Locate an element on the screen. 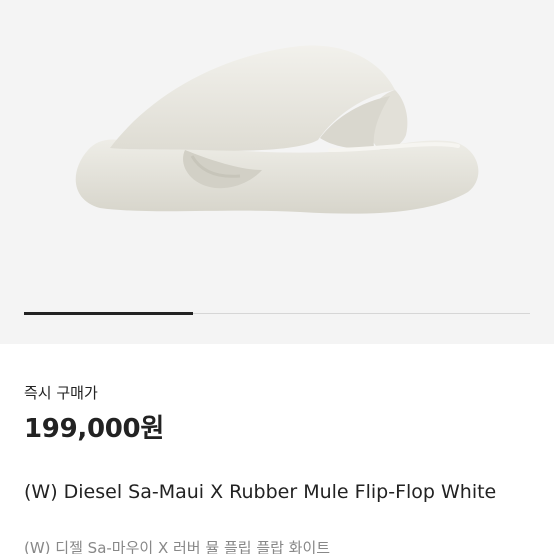 This screenshot has height=554, width=554. carousel-progress-indicator is located at coordinates (108, 313).